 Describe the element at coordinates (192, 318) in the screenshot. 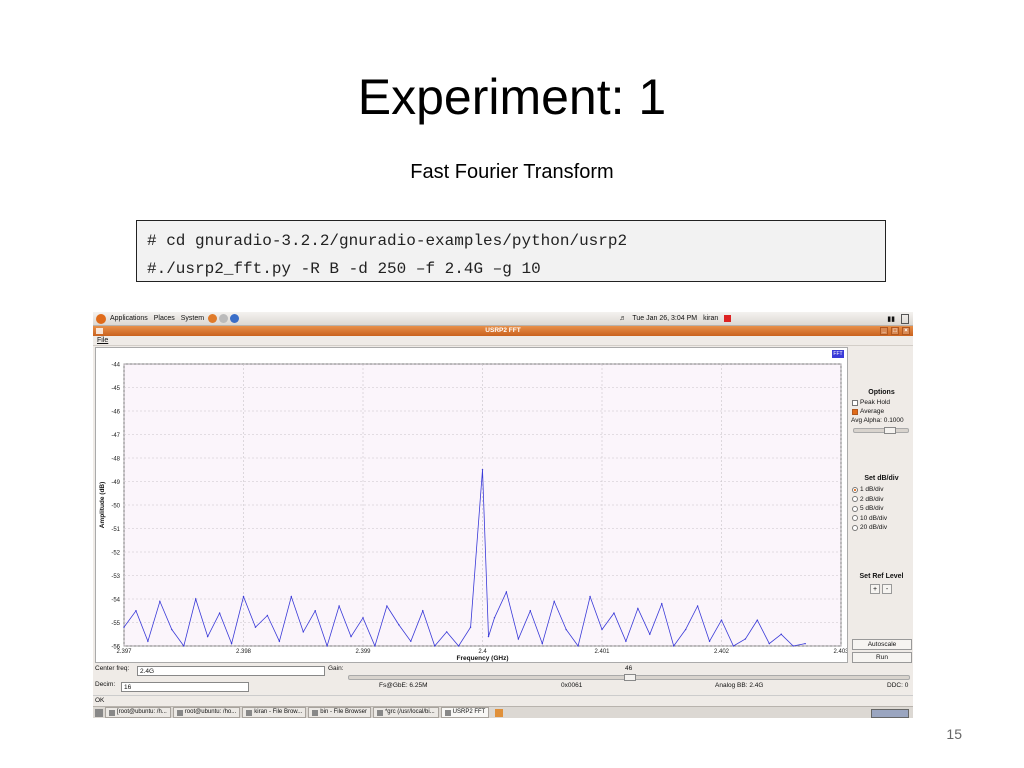

I see `system-menu: System` at that location.